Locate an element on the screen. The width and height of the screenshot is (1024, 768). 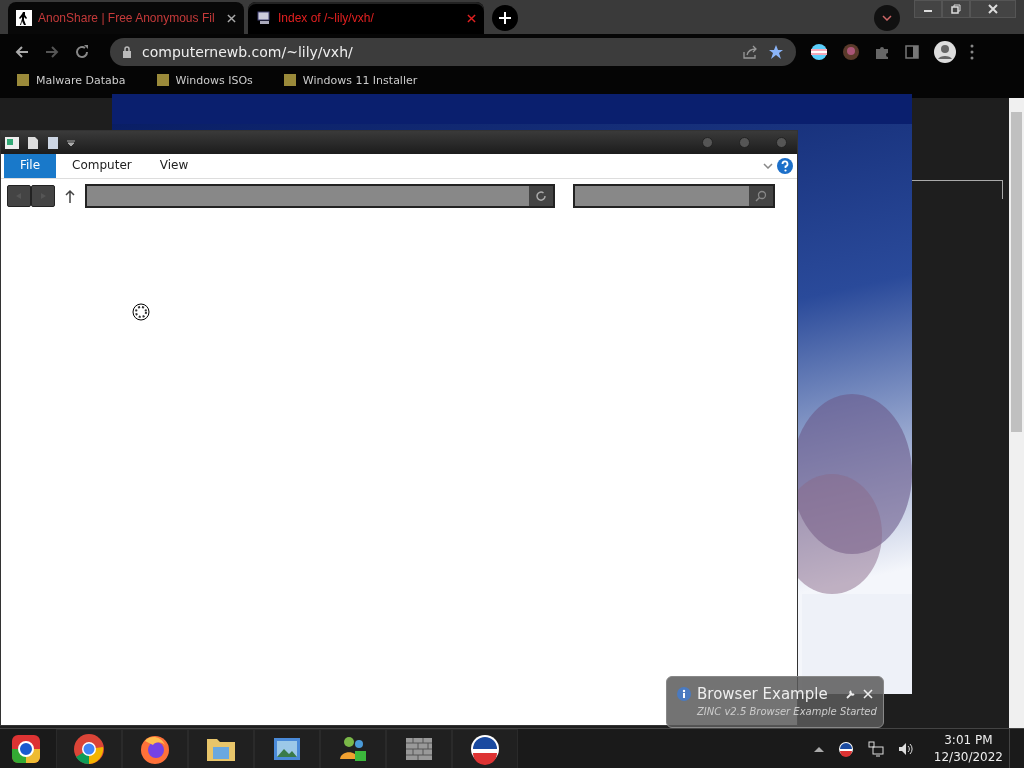
notification-title: Browser Example is located at coordinates (762, 694).